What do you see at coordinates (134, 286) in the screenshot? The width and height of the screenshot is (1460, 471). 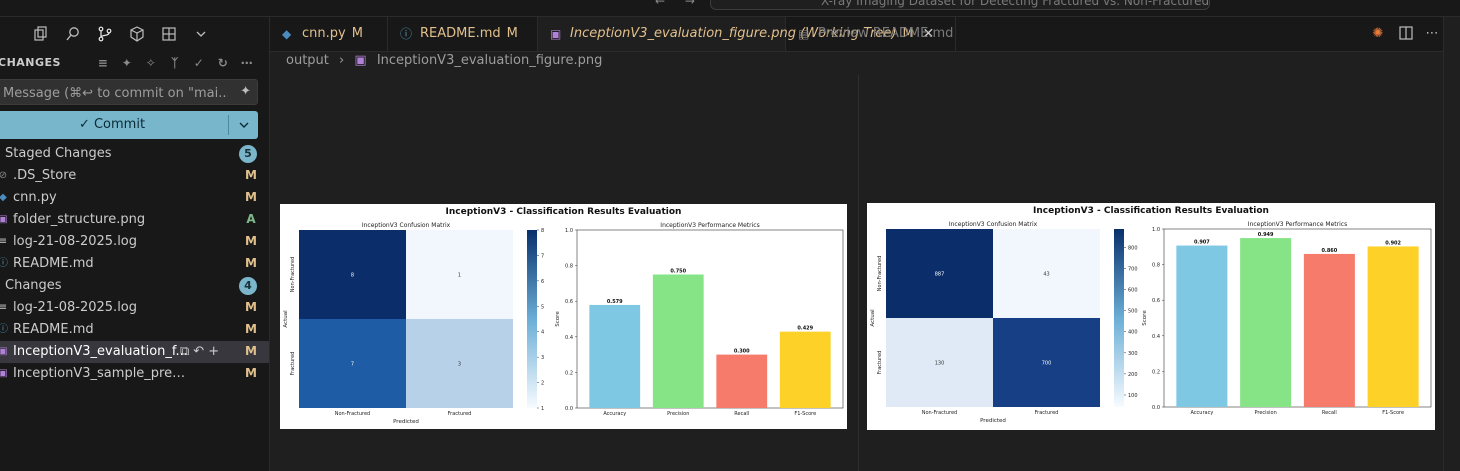 I see `changes-group-header: Changes 4` at bounding box center [134, 286].